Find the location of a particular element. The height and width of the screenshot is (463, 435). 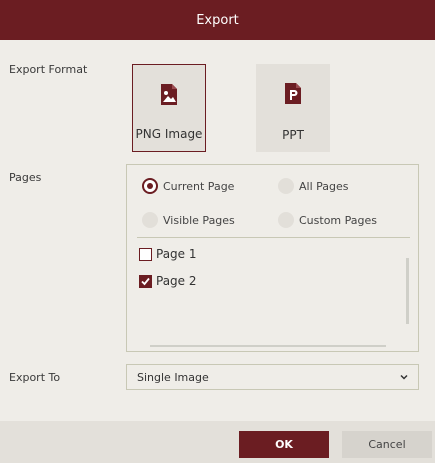

ok-button: OK is located at coordinates (284, 444).